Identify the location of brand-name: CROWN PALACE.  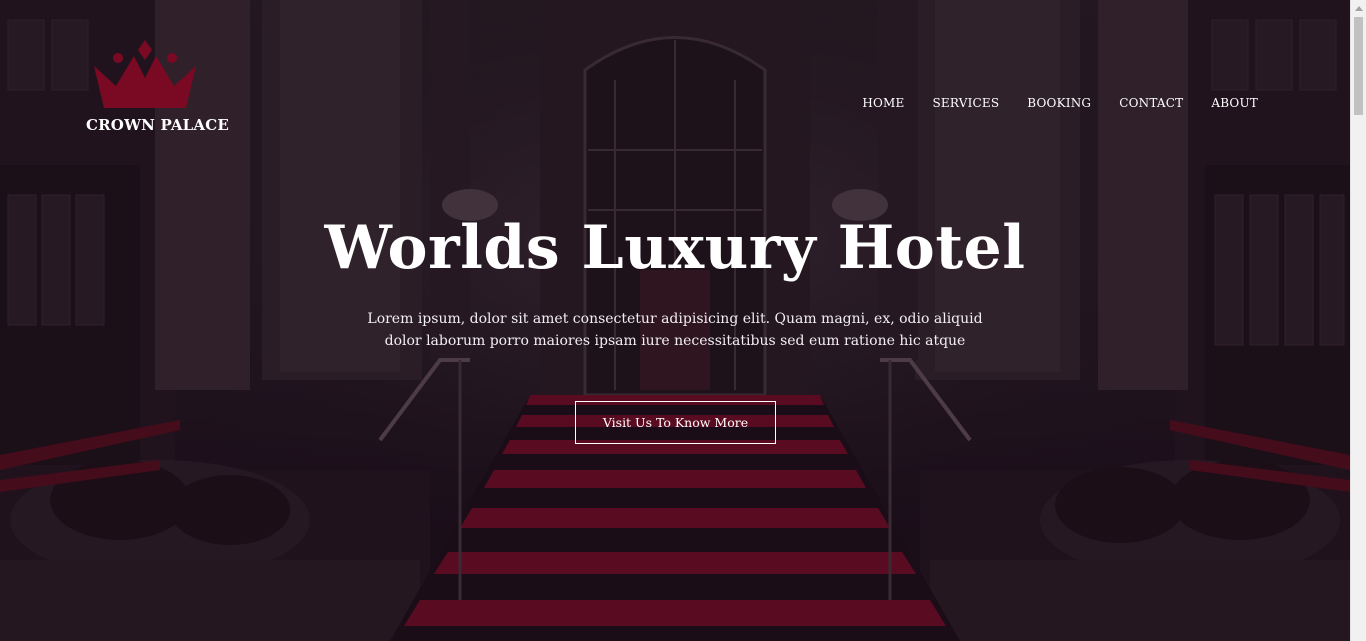
(158, 125).